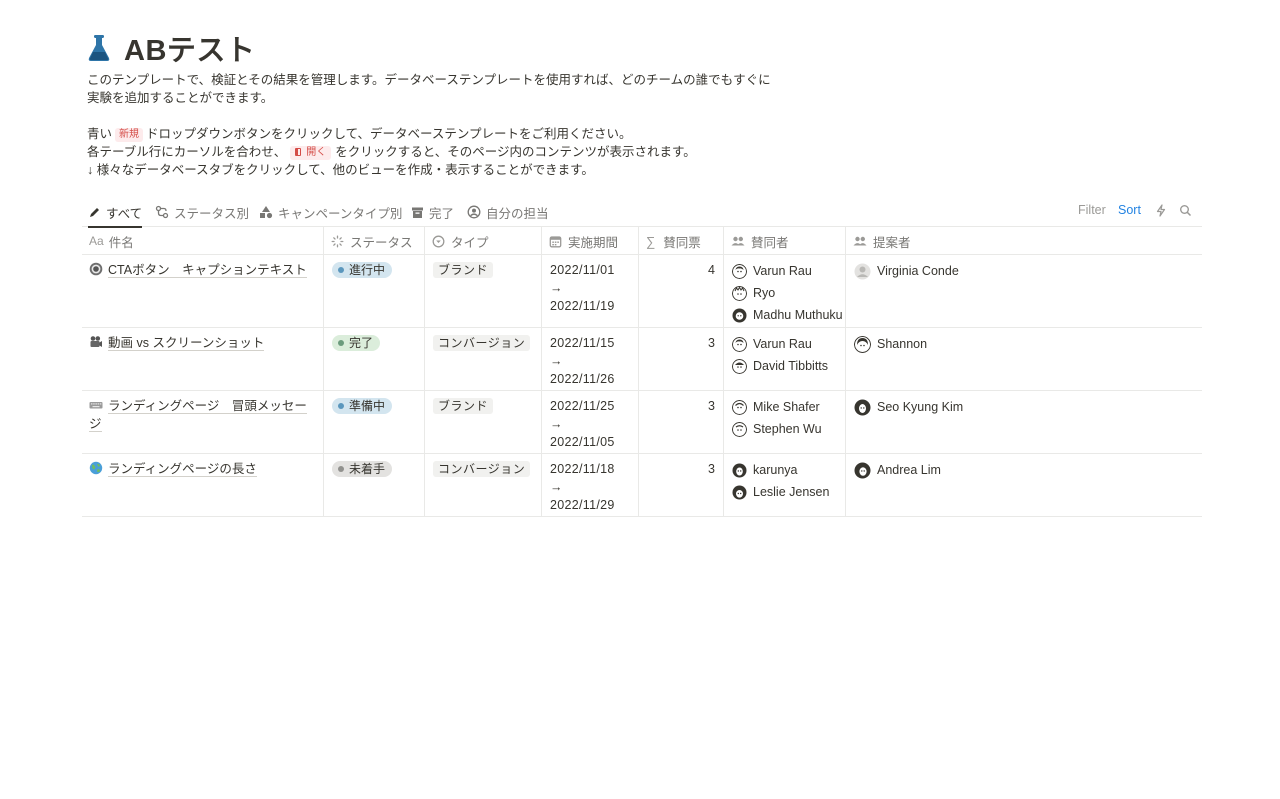 Image resolution: width=1280 pixels, height=799 pixels. What do you see at coordinates (201, 469) in the screenshot?
I see `row-title: ランディングページの長さ` at bounding box center [201, 469].